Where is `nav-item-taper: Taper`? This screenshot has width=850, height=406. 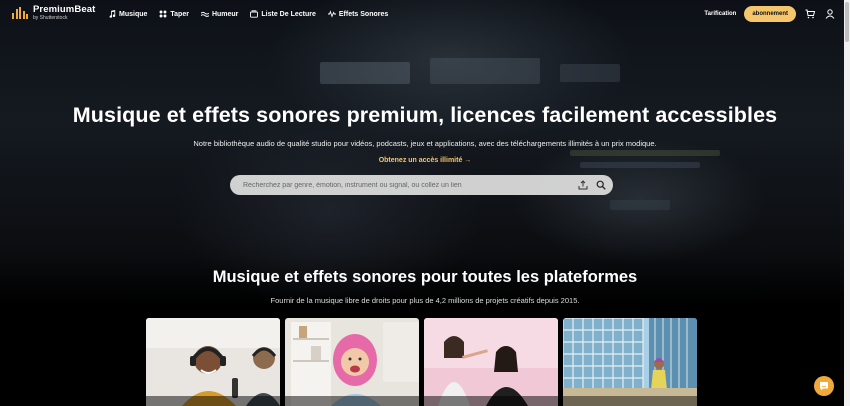 nav-item-taper: Taper is located at coordinates (174, 14).